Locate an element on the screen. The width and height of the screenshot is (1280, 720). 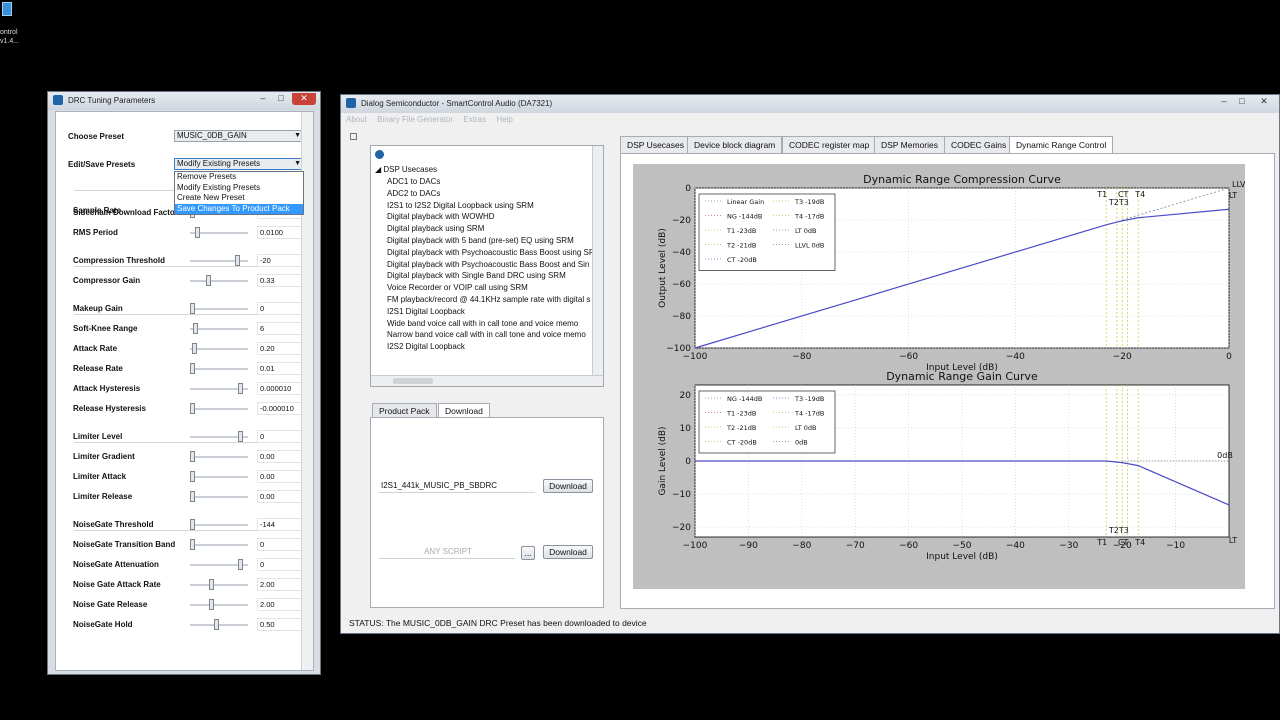
tree-root-dsp-usecases: ◢ DSP Usecases is located at coordinates (406, 169).